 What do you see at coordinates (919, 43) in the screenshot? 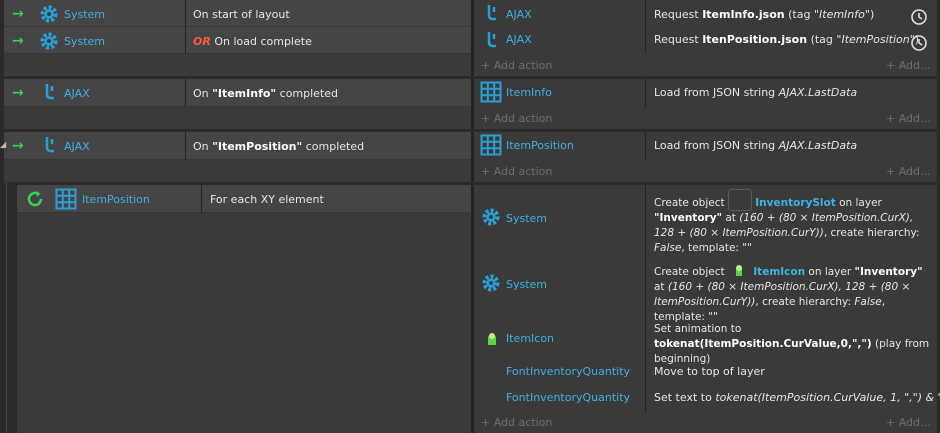
I see `wait-clock-icon` at bounding box center [919, 43].